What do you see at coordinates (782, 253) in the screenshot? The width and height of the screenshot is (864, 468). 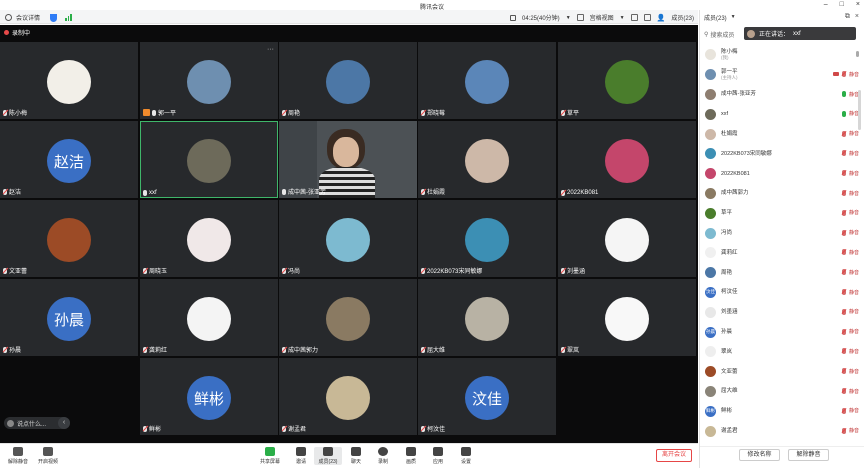 I see `member-row: 龚莉红 静音` at bounding box center [782, 253].